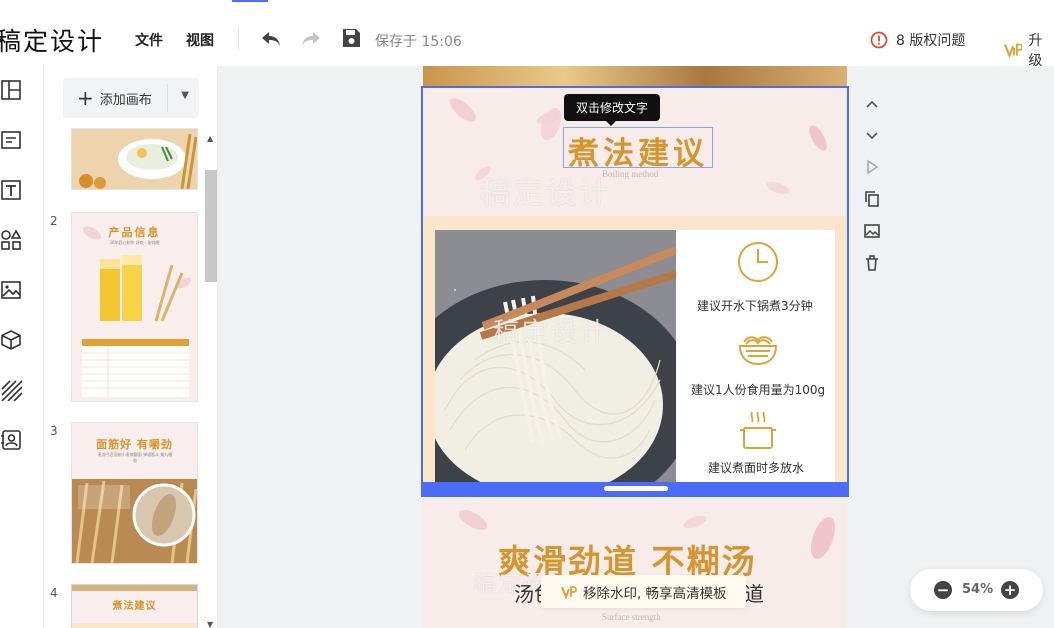  I want to click on resize-handle, so click(636, 488).